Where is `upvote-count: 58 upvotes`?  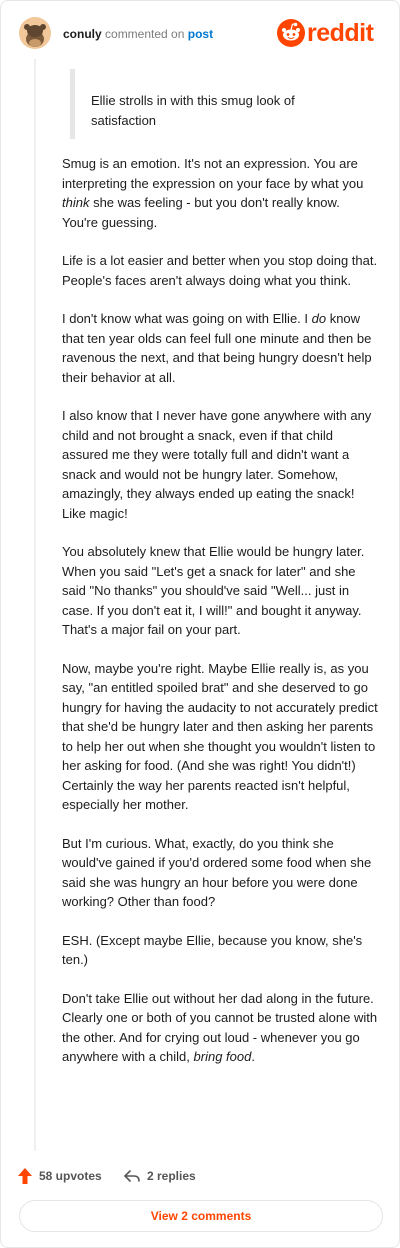 upvote-count: 58 upvotes is located at coordinates (70, 1176).